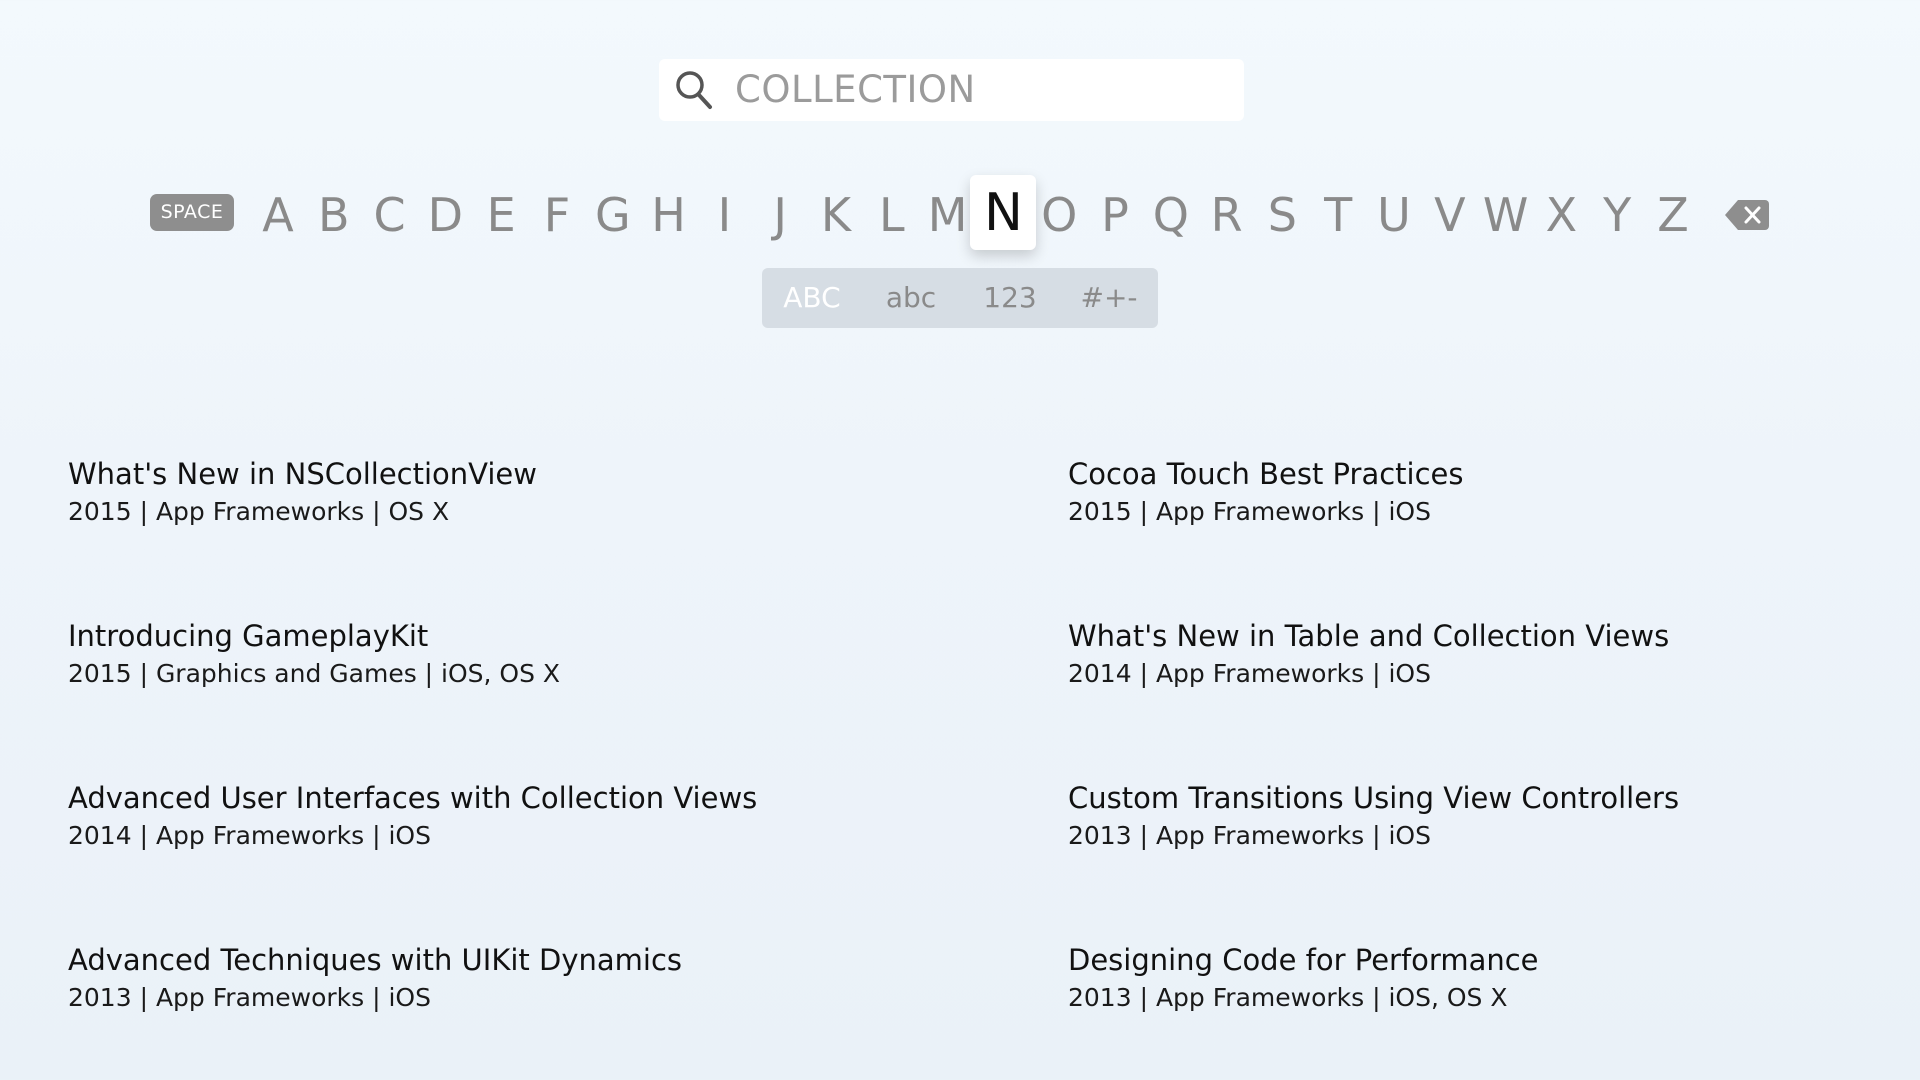 This screenshot has height=1080, width=1920. I want to click on keyboard-mode-selector: ABC abc 123 #+-, so click(960, 298).